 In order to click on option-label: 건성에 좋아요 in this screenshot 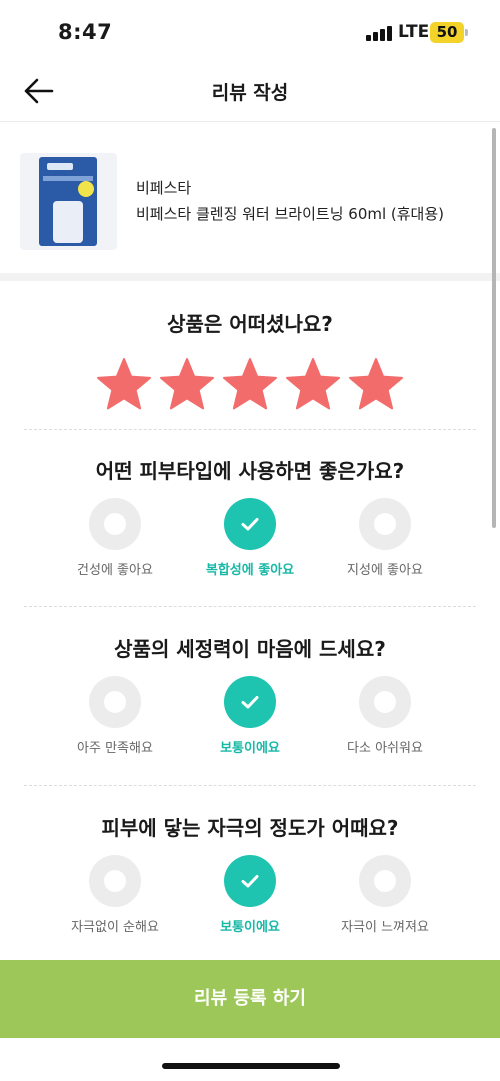, I will do `click(115, 570)`.